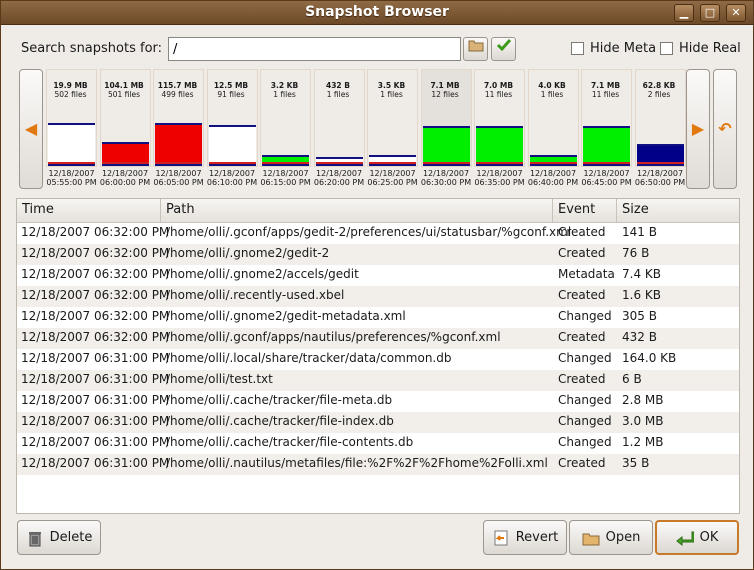  I want to click on table-header: Time Path Event Size, so click(378, 211).